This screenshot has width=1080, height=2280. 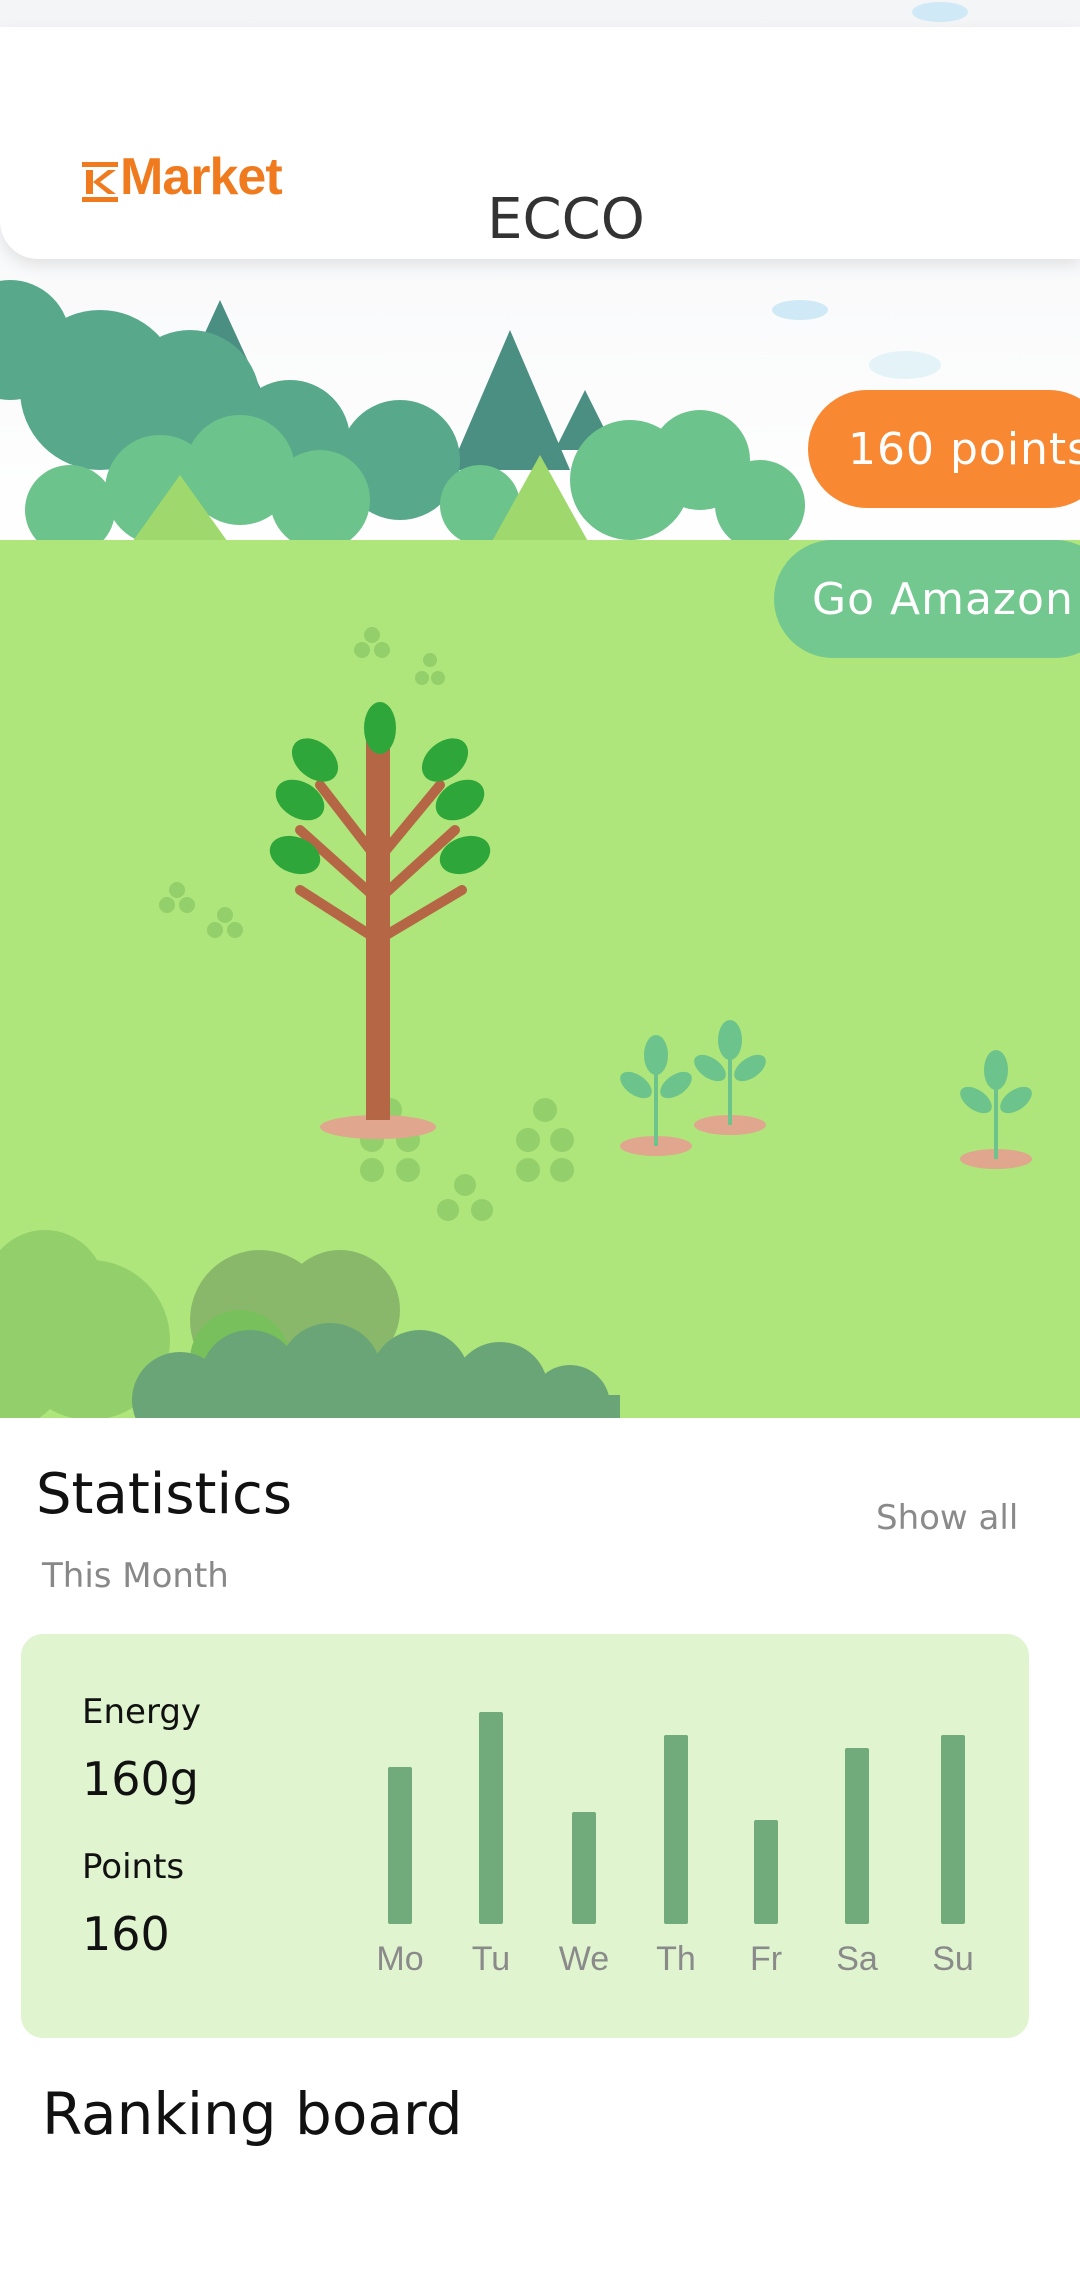 I want to click on chart-bar-th, so click(x=676, y=1829).